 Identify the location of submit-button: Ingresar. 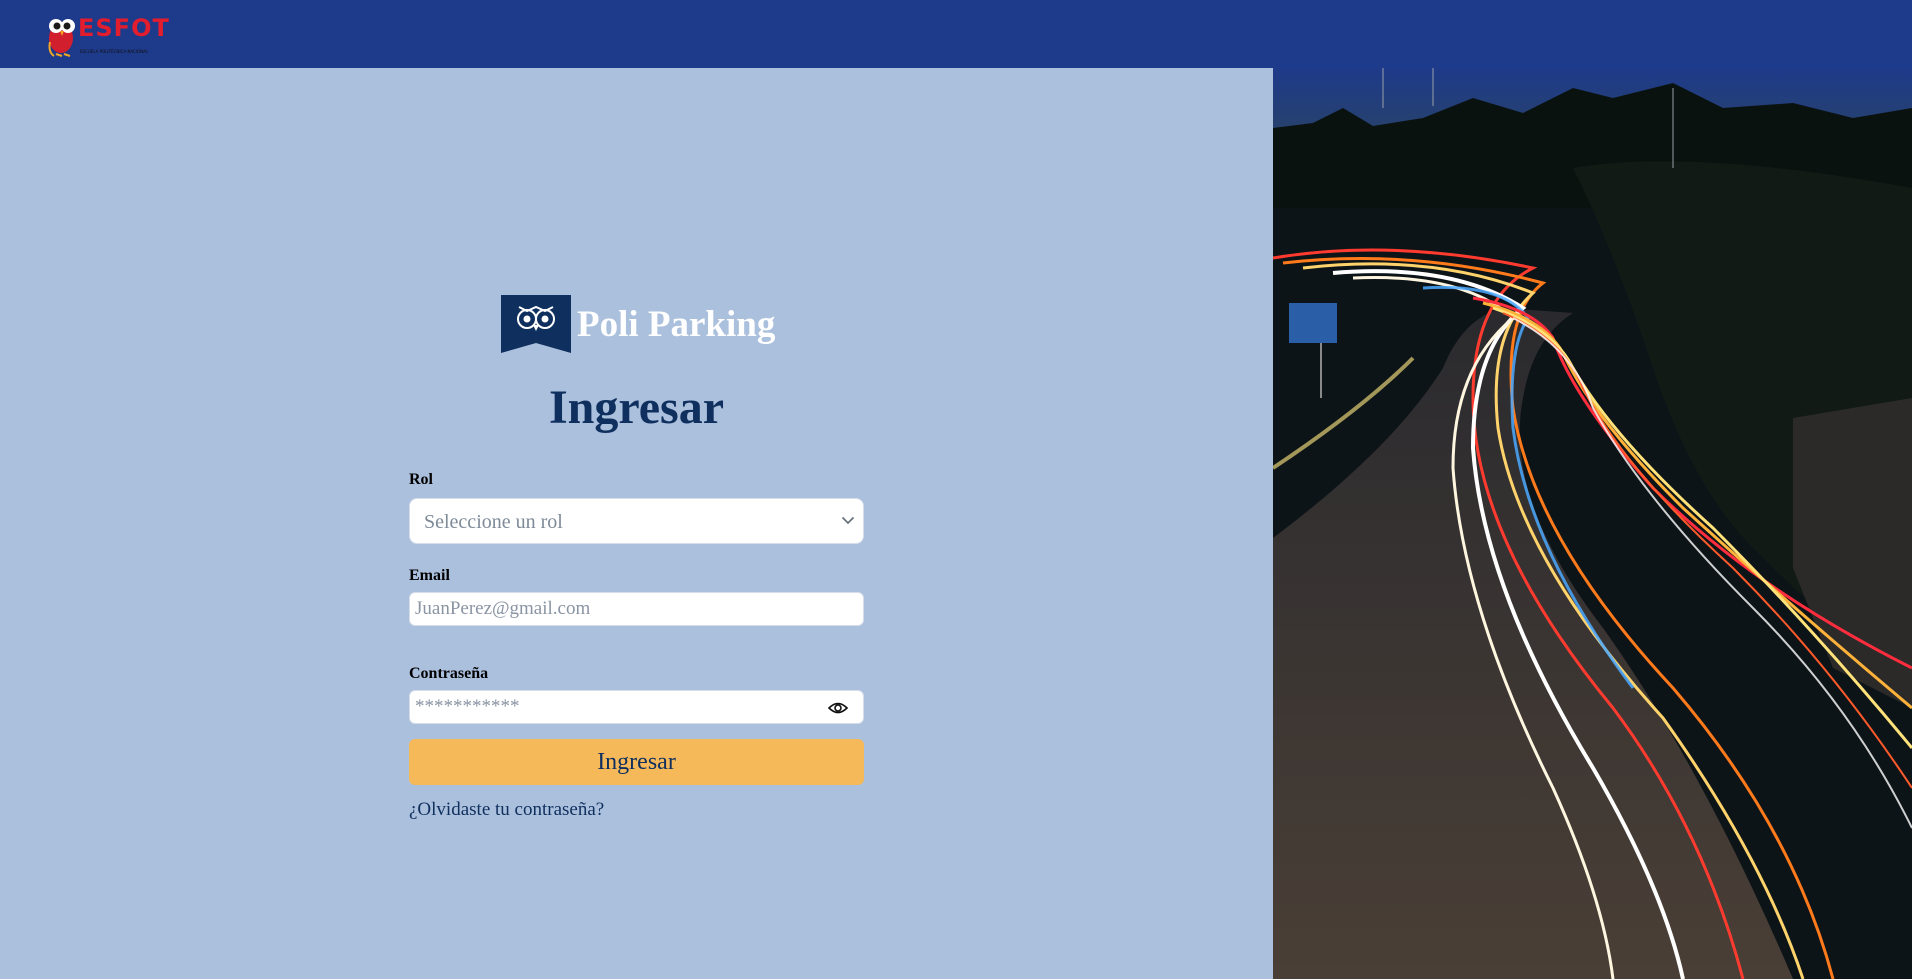
(636, 762).